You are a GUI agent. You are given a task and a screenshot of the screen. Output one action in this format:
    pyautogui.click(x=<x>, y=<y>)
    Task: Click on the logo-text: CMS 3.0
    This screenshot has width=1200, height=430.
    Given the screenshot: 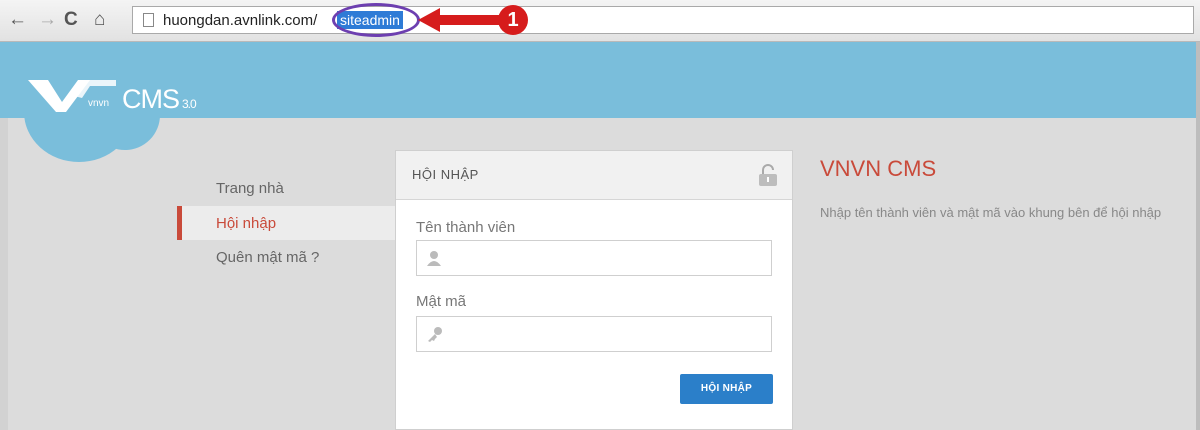 What is the action you would take?
    pyautogui.click(x=159, y=99)
    